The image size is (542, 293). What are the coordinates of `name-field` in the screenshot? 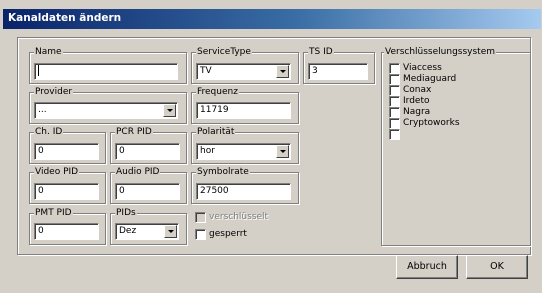 It's located at (106, 71).